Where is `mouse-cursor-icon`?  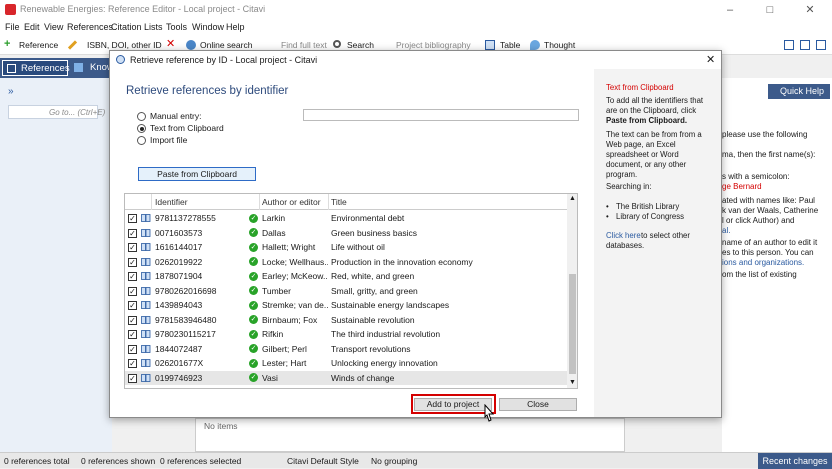
mouse-cursor-icon is located at coordinates (489, 413).